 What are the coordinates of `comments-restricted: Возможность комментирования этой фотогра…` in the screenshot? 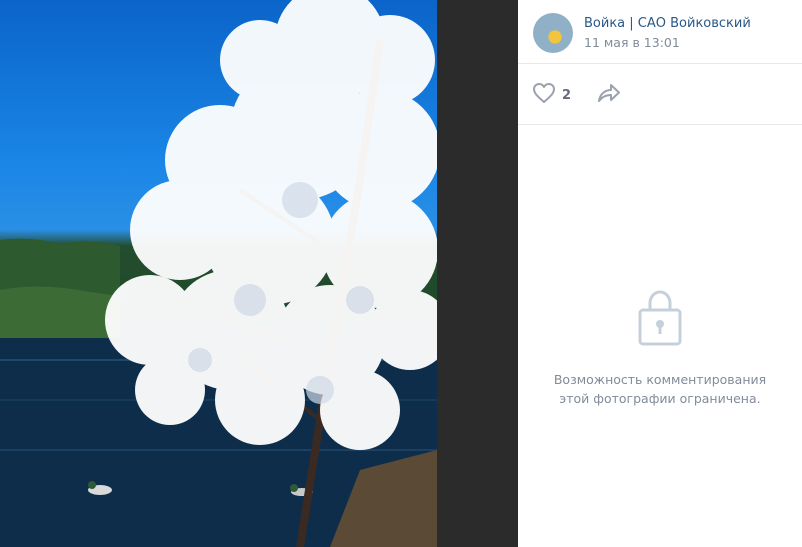 It's located at (660, 348).